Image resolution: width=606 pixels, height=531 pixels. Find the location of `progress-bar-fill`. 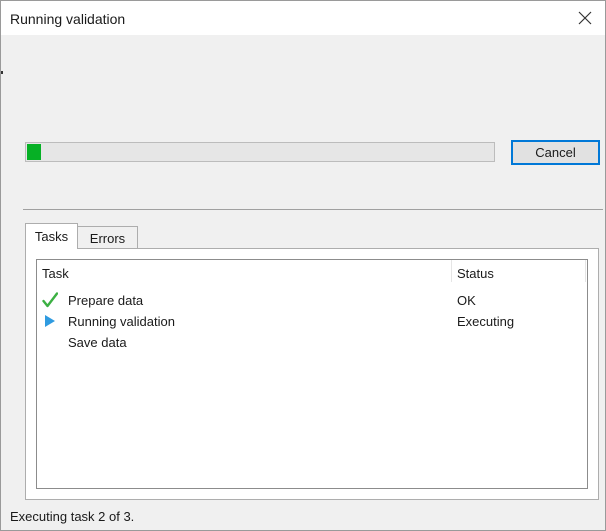

progress-bar-fill is located at coordinates (34, 152).